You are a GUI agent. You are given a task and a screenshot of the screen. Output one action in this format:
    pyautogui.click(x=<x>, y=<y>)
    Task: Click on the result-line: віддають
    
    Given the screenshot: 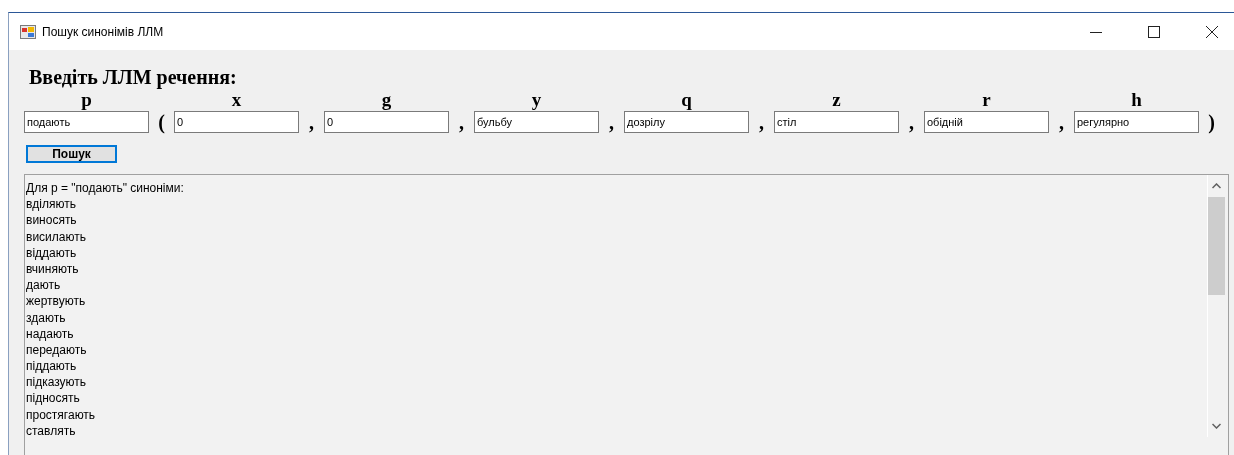 What is the action you would take?
    pyautogui.click(x=52, y=252)
    